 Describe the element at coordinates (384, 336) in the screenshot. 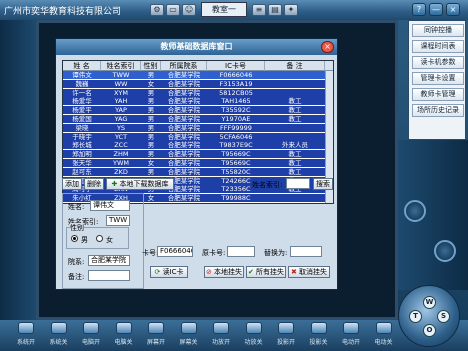

I see `dock-button: 电动关` at that location.